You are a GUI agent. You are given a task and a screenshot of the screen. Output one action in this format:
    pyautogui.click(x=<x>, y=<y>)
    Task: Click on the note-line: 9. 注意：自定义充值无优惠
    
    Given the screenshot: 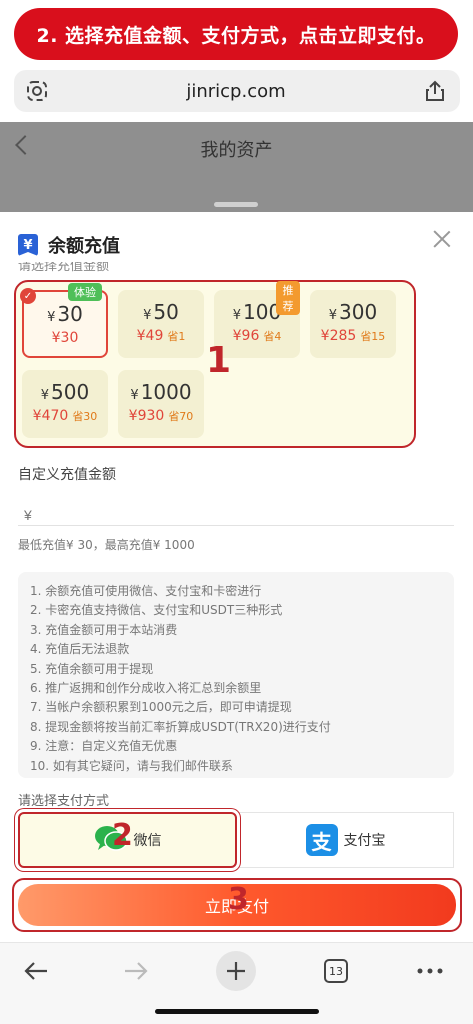 What is the action you would take?
    pyautogui.click(x=104, y=746)
    